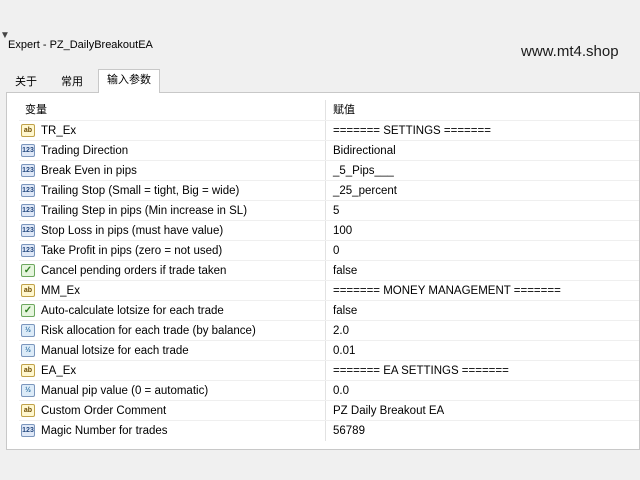  I want to click on tab-bar: 关于 常用 输入参数, so click(321, 81).